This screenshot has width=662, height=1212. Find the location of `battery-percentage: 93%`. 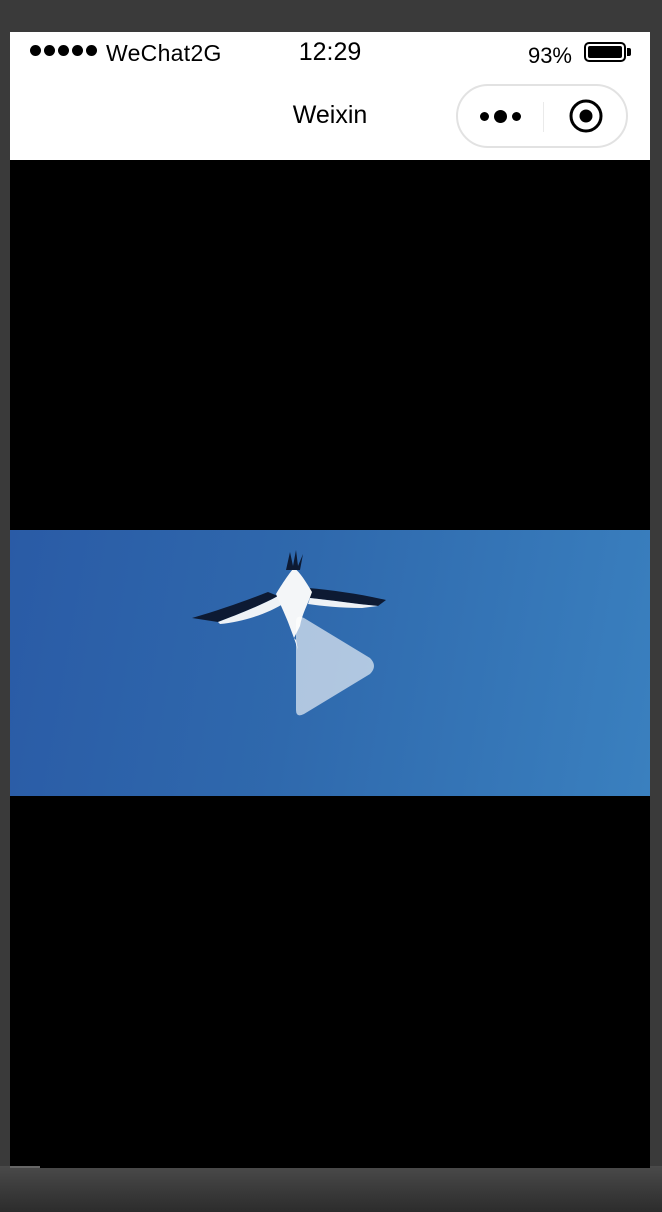

battery-percentage: 93% is located at coordinates (549, 55).